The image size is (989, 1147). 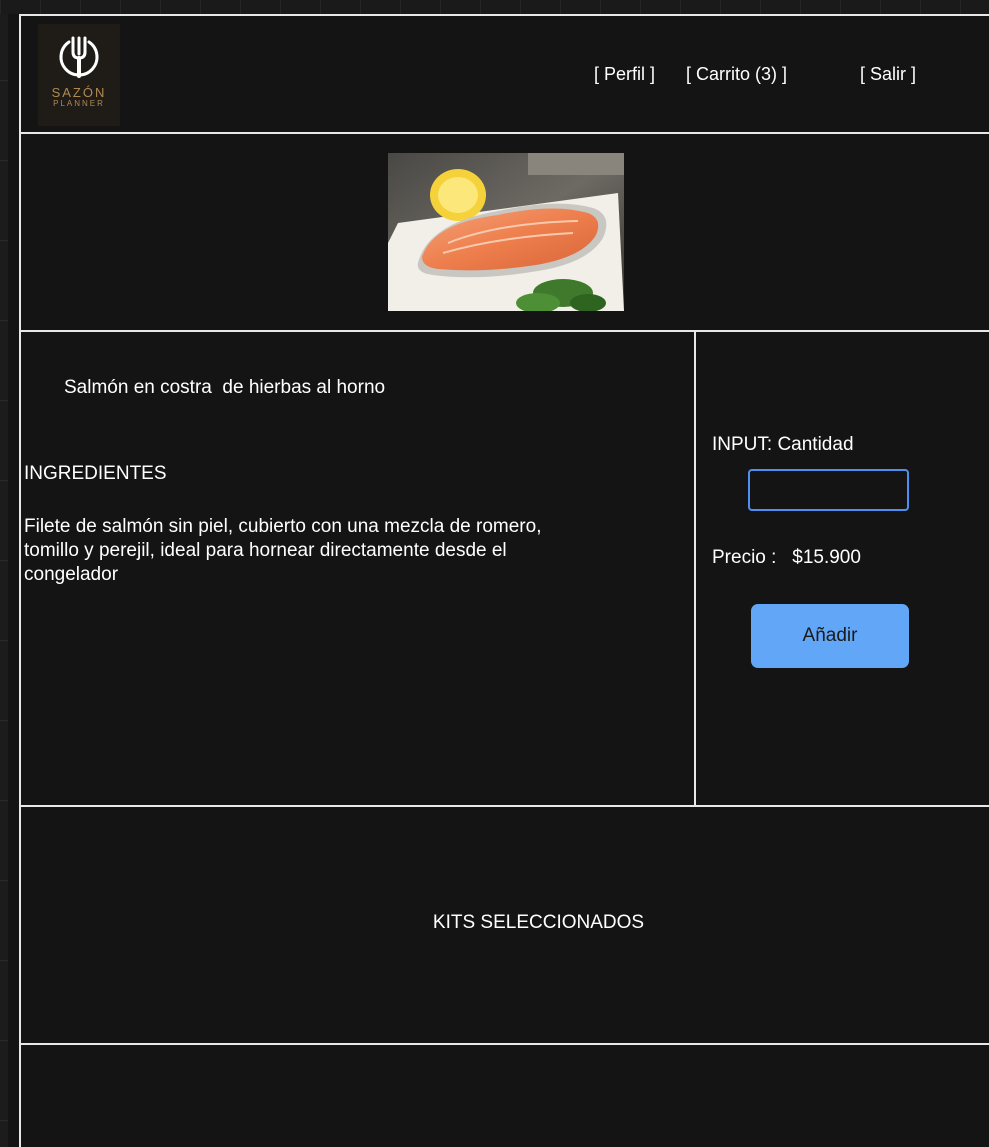 I want to click on kits-divider, so click(x=504, y=1044).